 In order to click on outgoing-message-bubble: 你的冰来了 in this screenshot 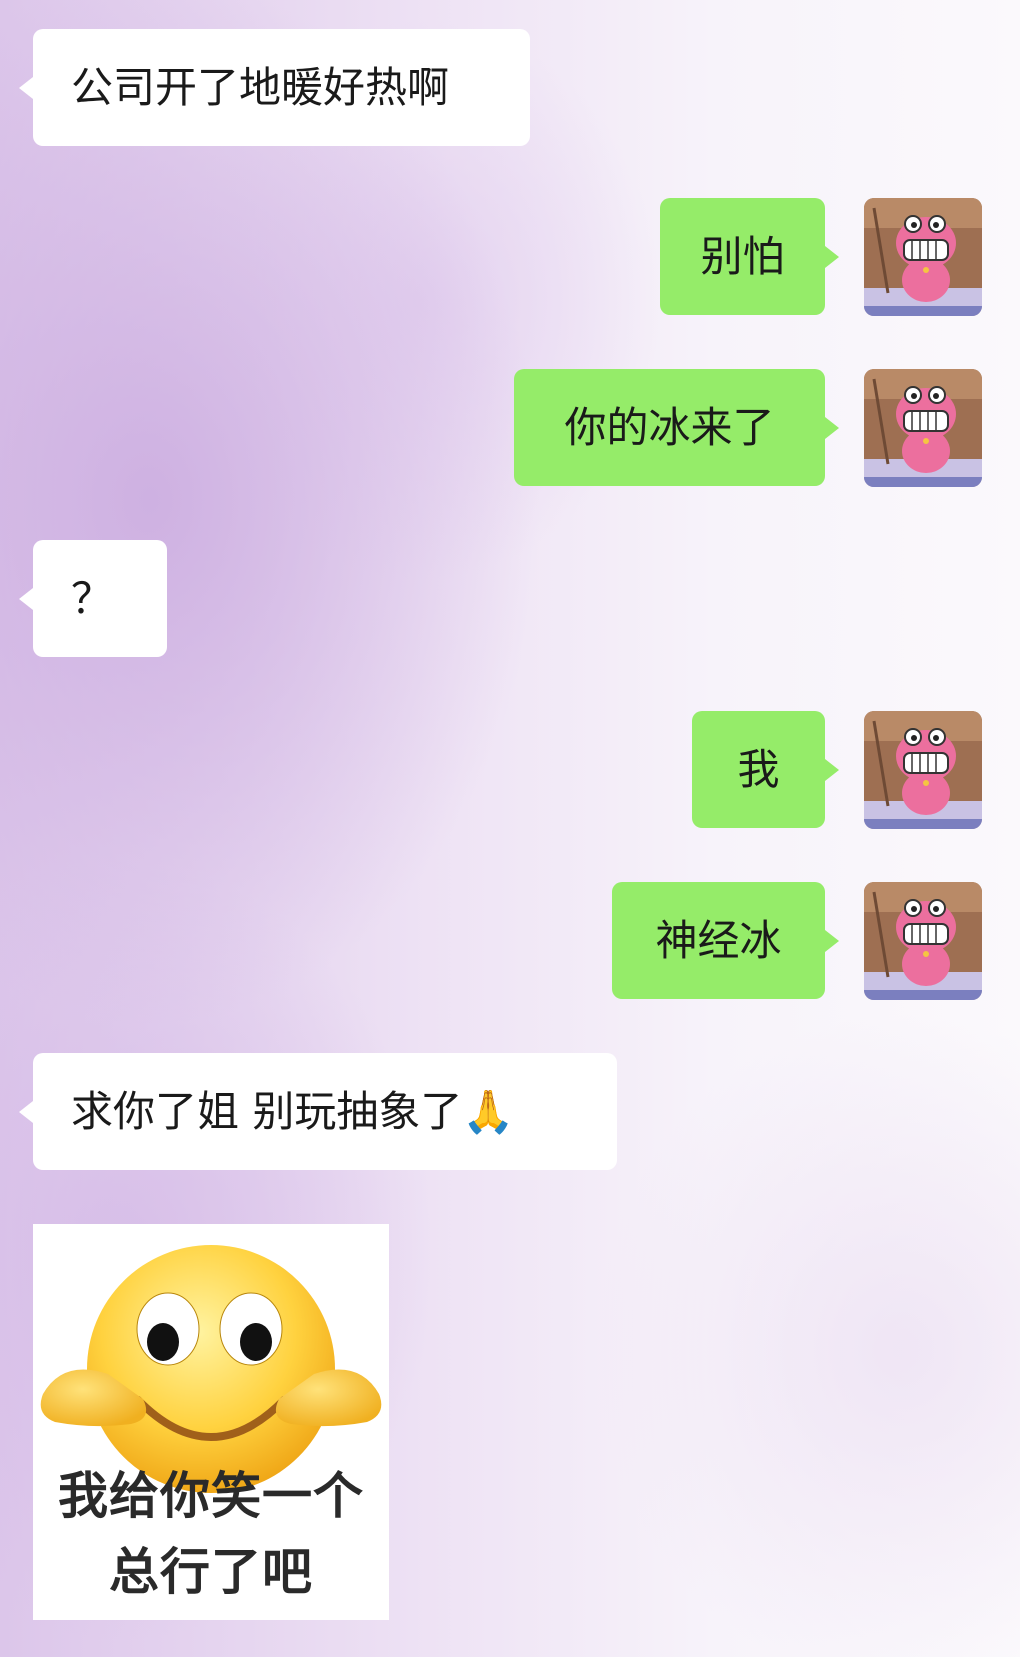, I will do `click(669, 427)`.